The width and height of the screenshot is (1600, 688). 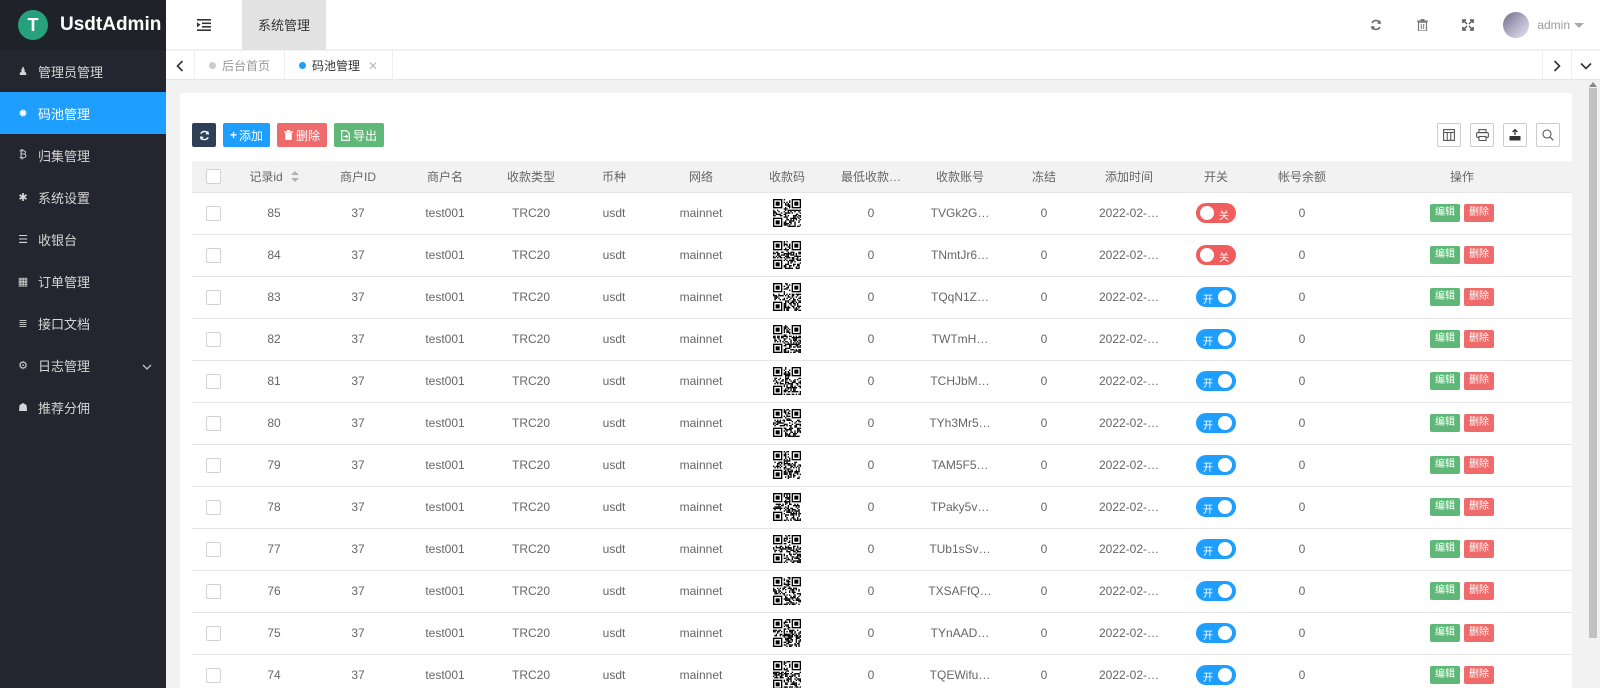 I want to click on sidebar-item-0: ♟ 管理员管理, so click(x=83, y=71).